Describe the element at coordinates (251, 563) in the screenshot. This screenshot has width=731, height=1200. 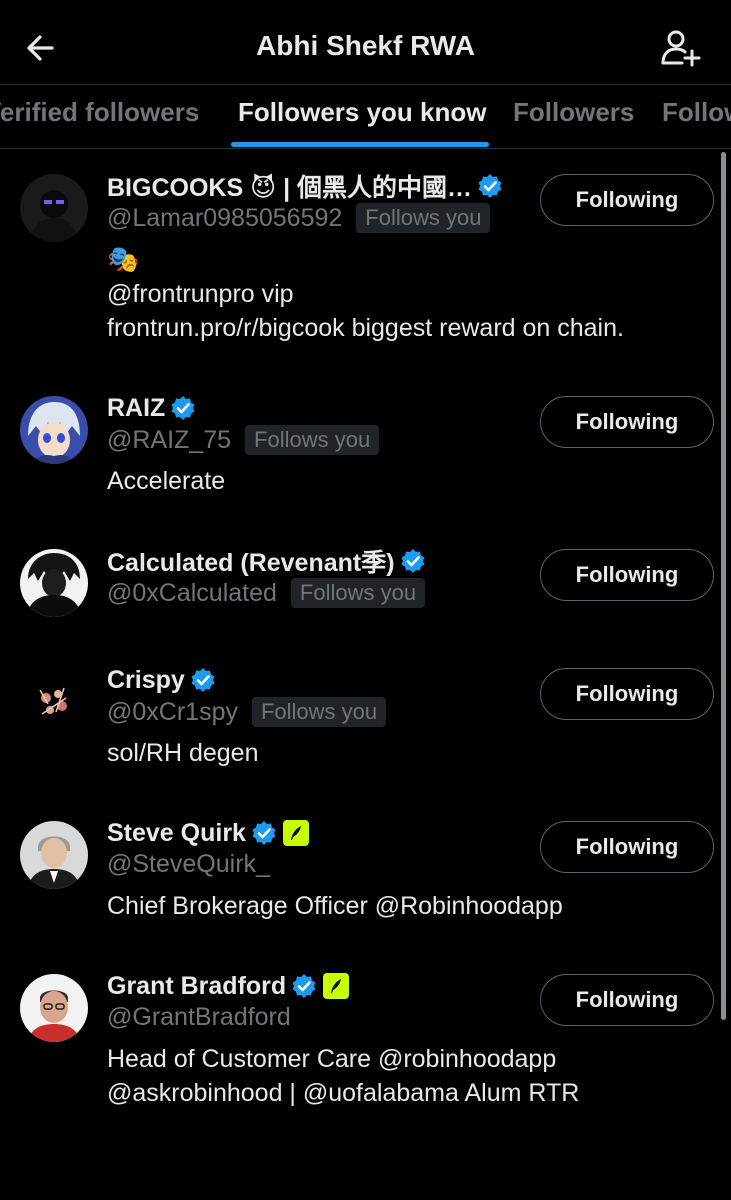
I see `user-name: Calculated (Revenant季)` at that location.